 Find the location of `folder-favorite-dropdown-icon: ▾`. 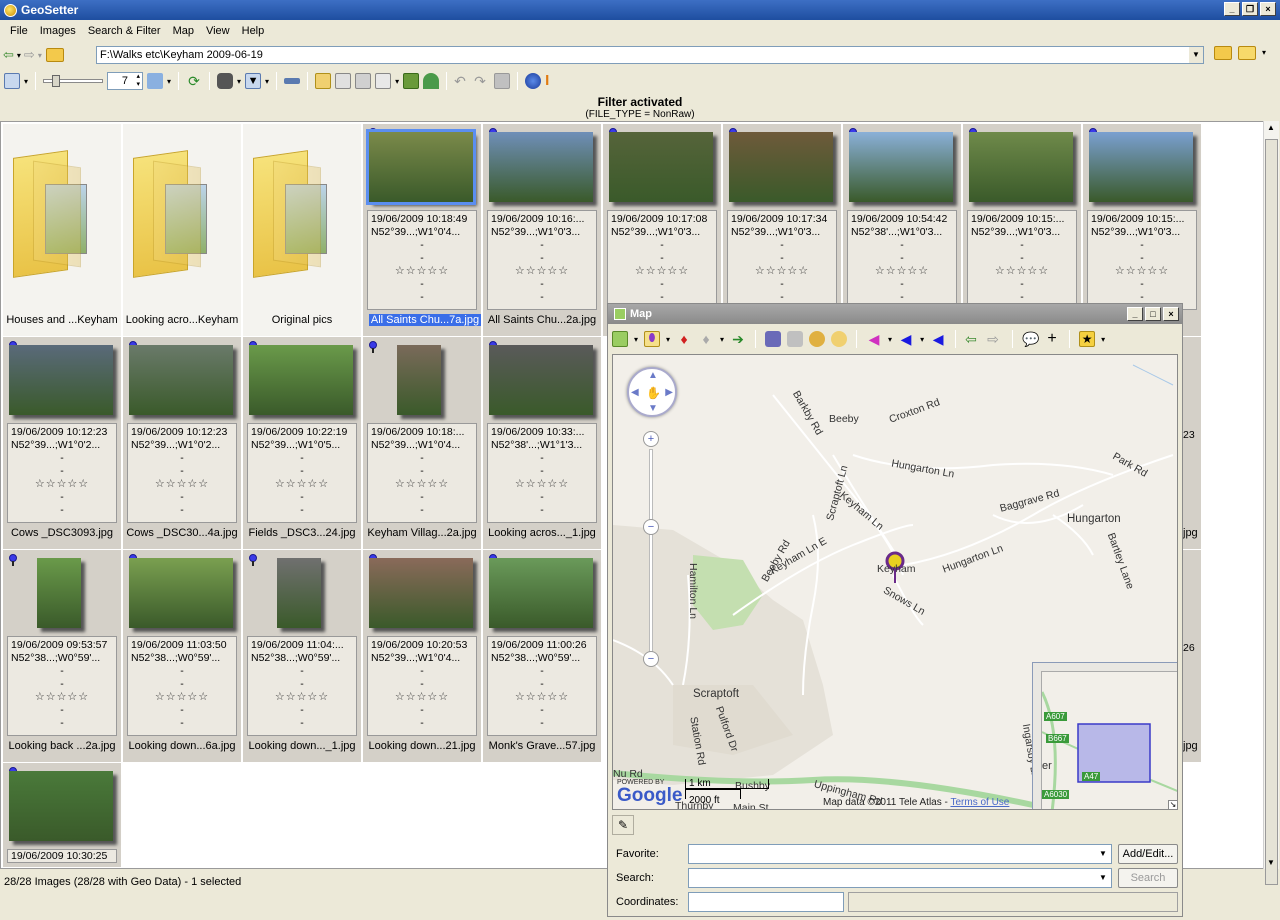

folder-favorite-dropdown-icon: ▾ is located at coordinates (1264, 53).